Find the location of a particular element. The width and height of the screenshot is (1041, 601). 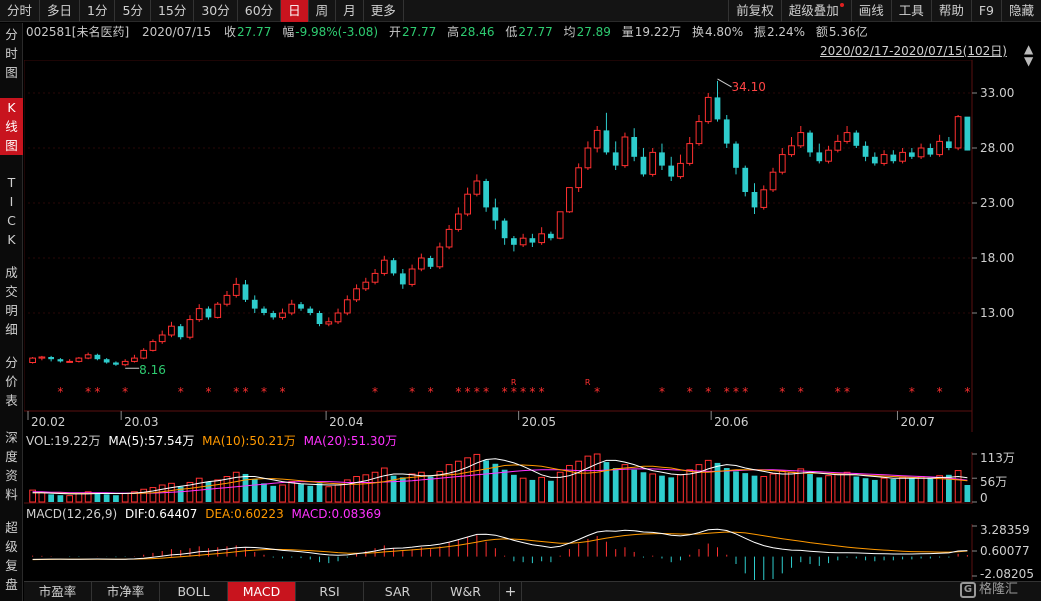

side-nav-item-6: 超级复盘 is located at coordinates (11, 556).